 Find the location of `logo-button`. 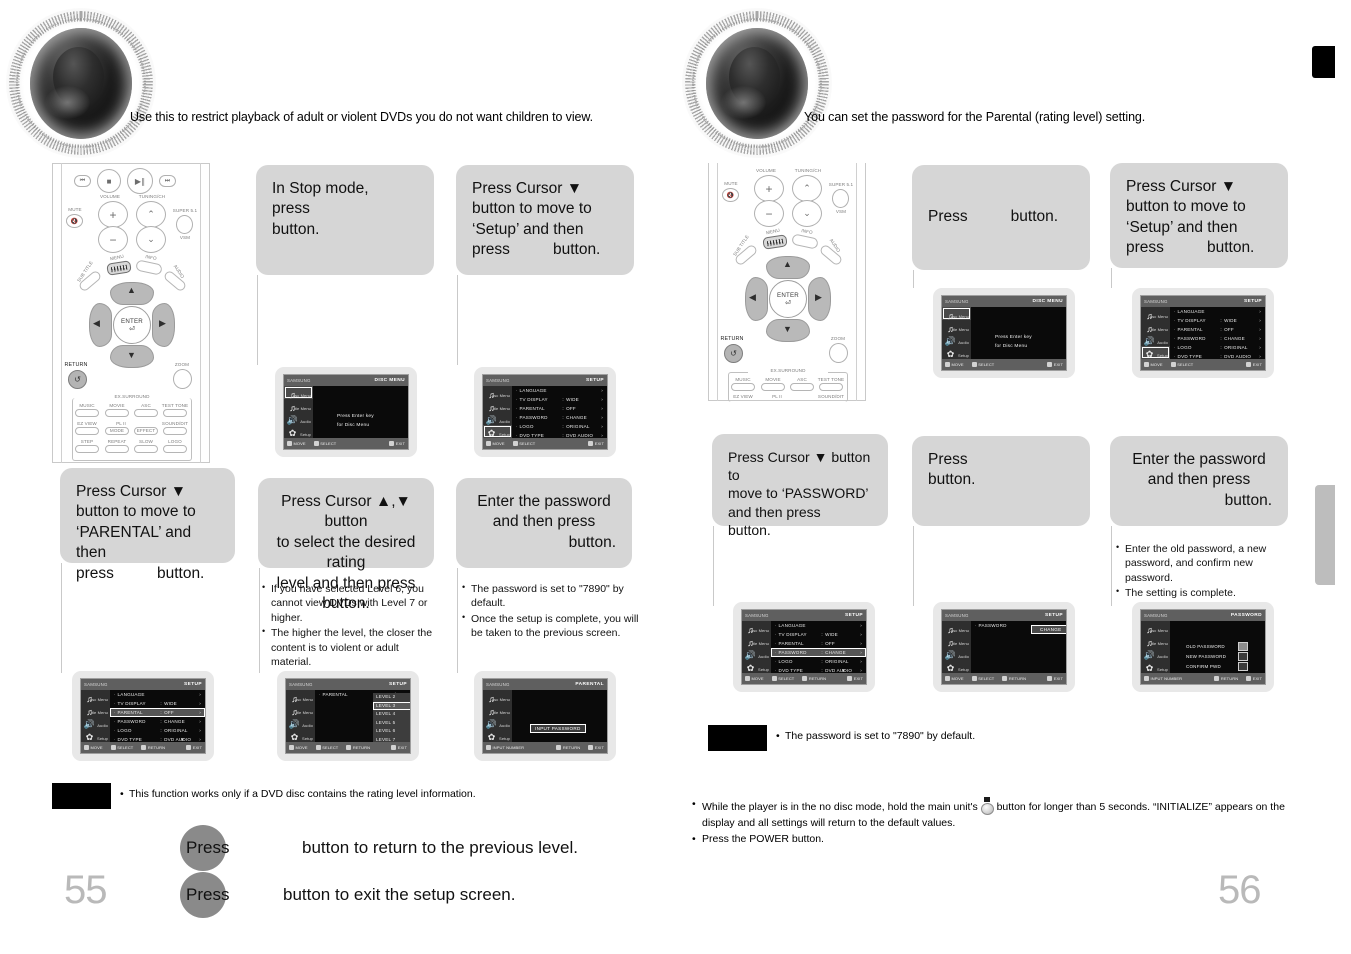

logo-button is located at coordinates (175, 449).